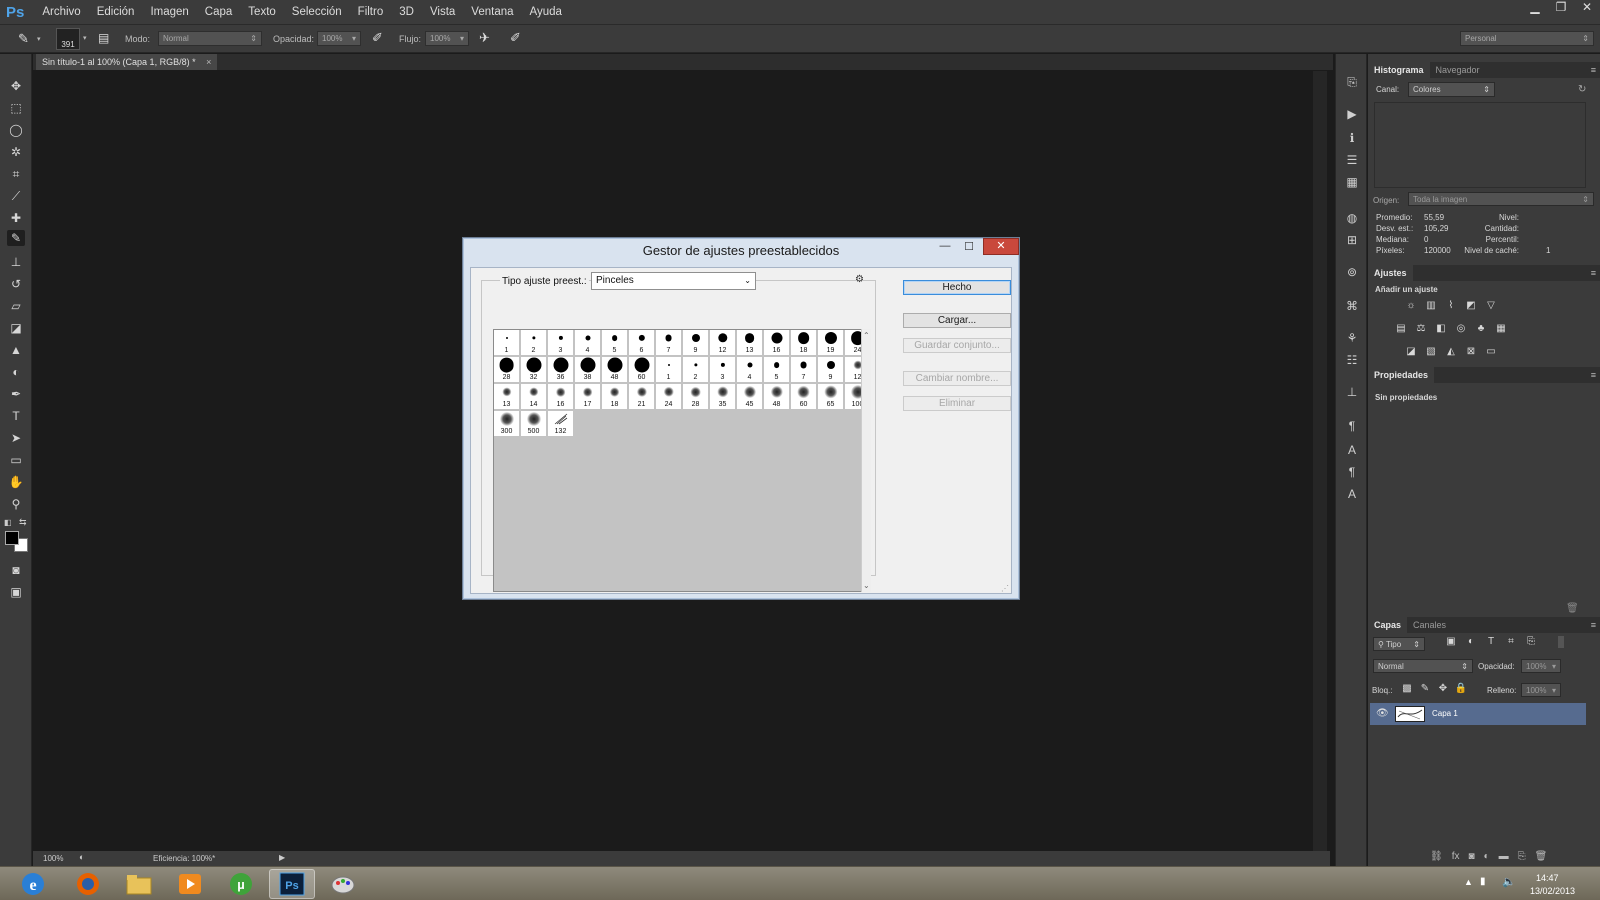 This screenshot has width=1600, height=900. Describe the element at coordinates (1451, 352) in the screenshot. I see `threshold-icon: ◭` at that location.